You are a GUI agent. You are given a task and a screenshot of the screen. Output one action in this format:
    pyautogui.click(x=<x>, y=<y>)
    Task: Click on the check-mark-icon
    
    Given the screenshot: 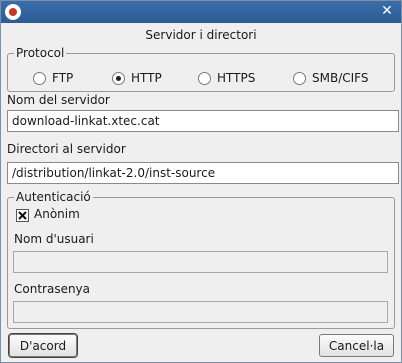 What is the action you would take?
    pyautogui.click(x=22, y=215)
    